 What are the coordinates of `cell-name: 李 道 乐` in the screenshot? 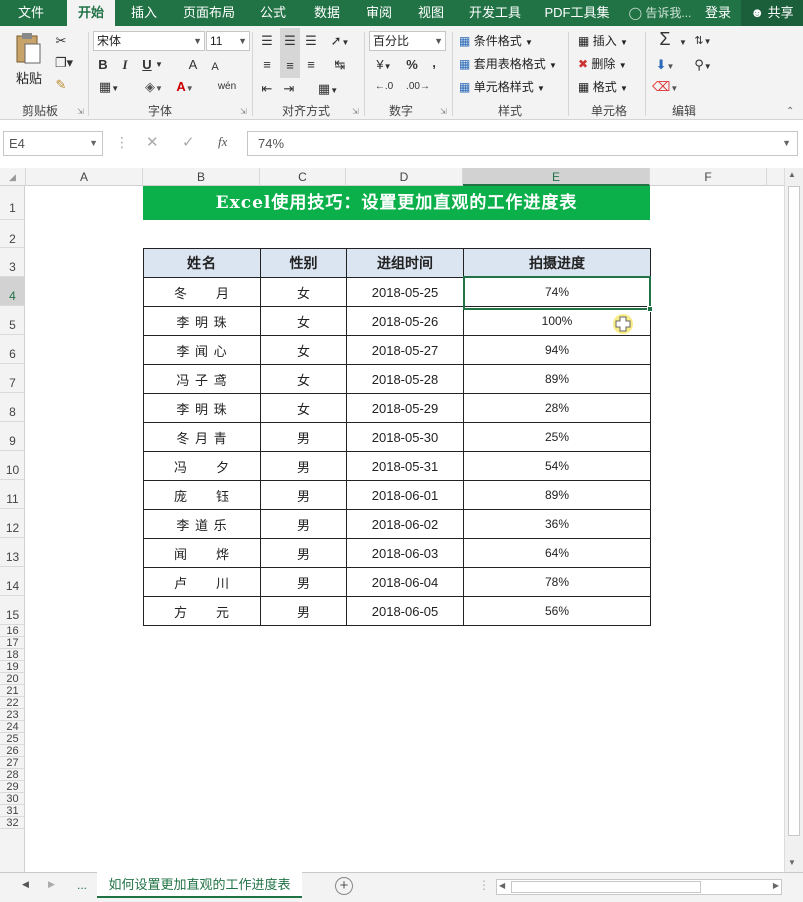 It's located at (202, 524).